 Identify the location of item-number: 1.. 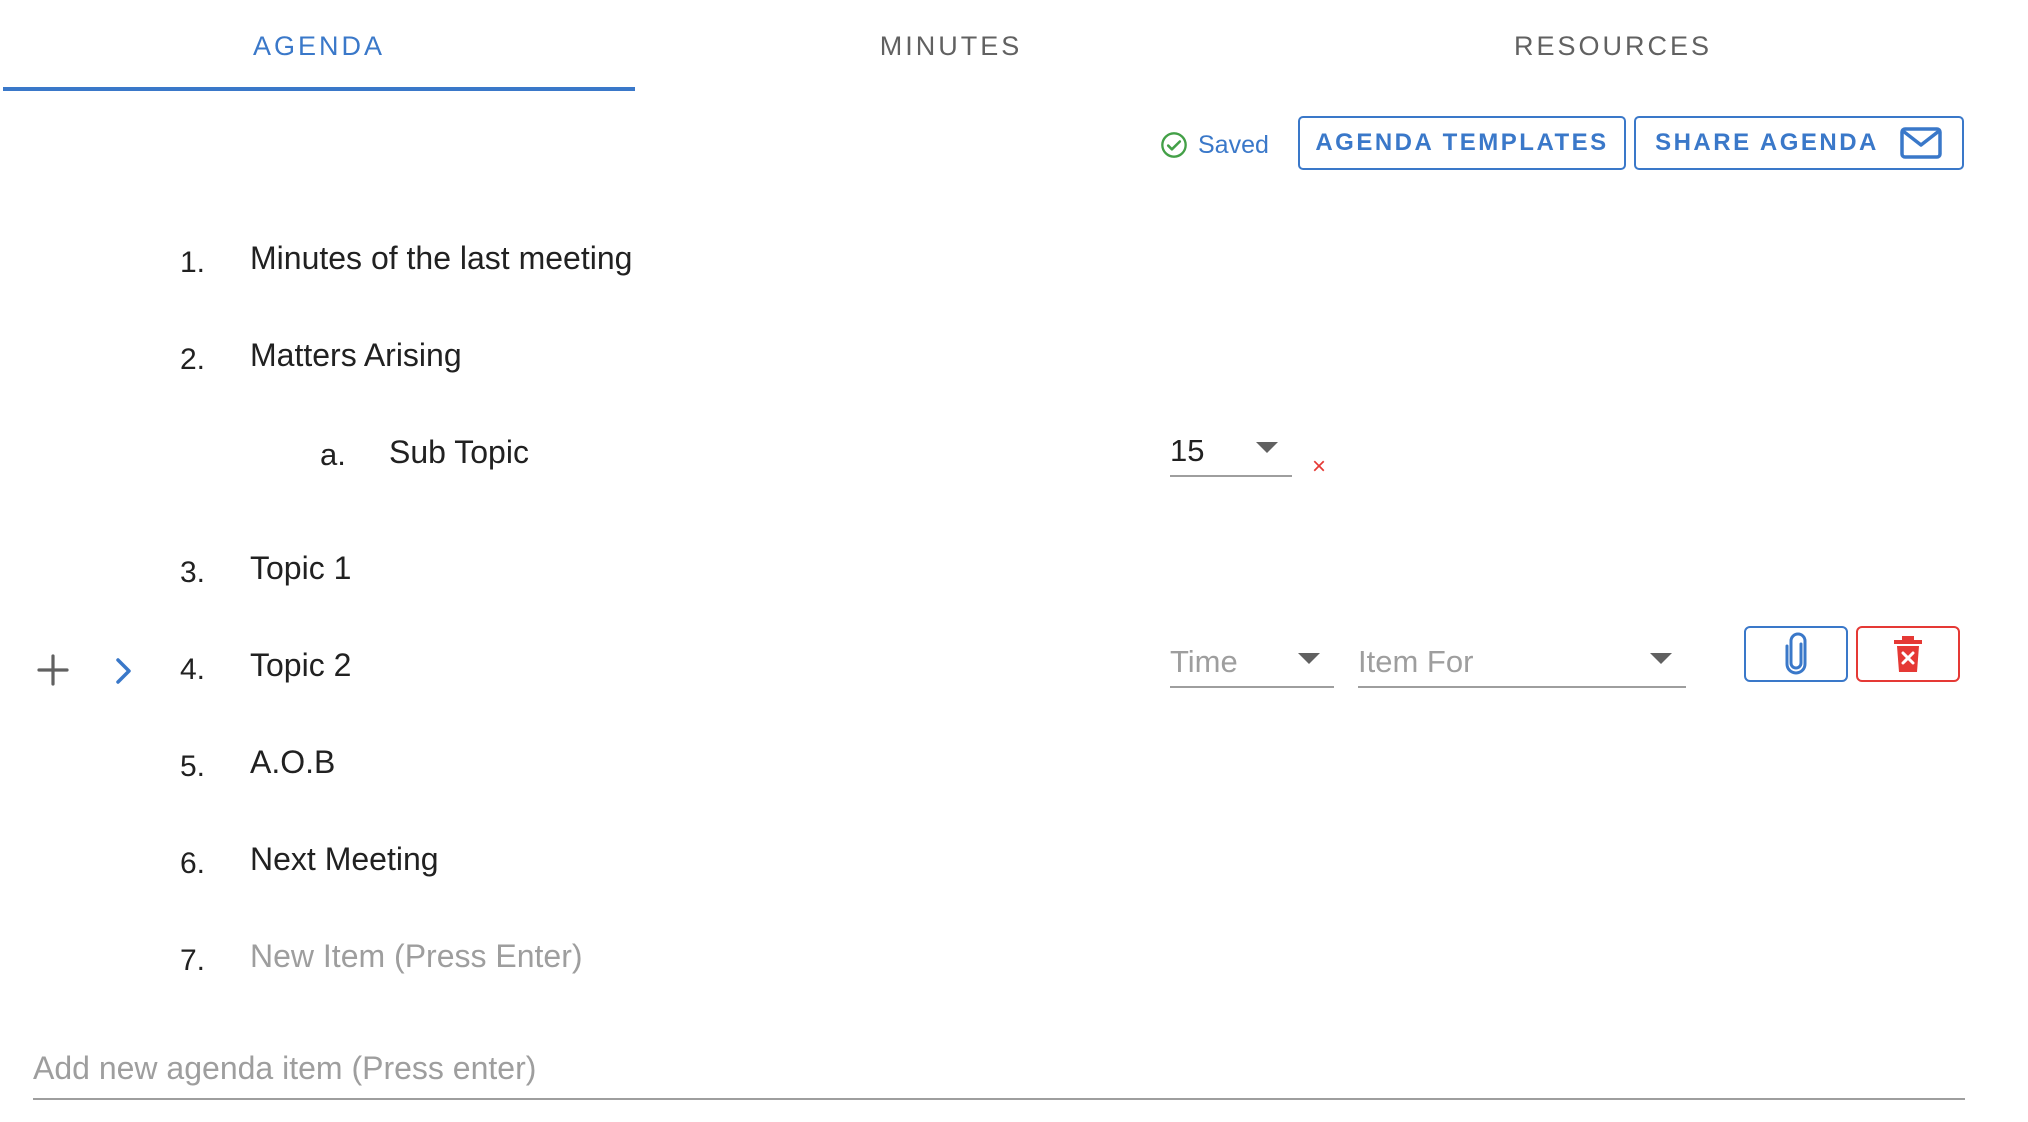
(193, 262).